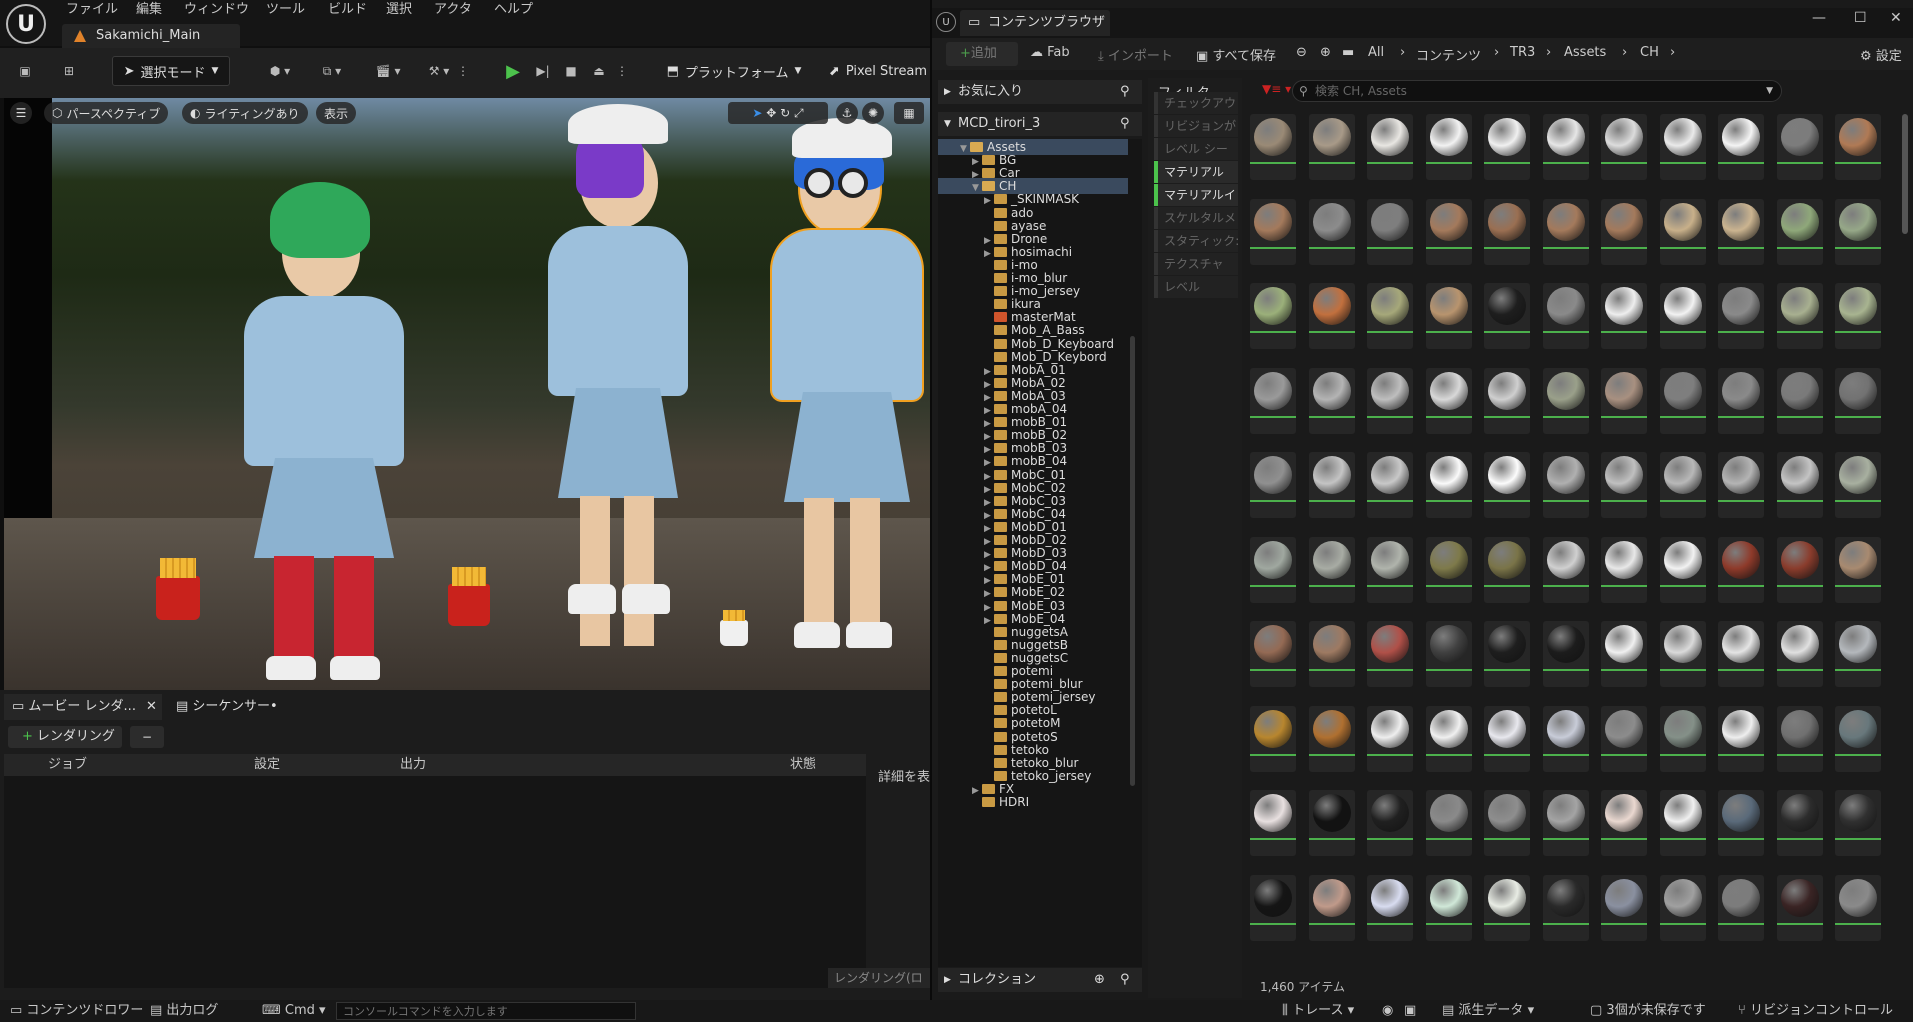  What do you see at coordinates (909, 113) in the screenshot?
I see `grid-snap-icon: ▦` at bounding box center [909, 113].